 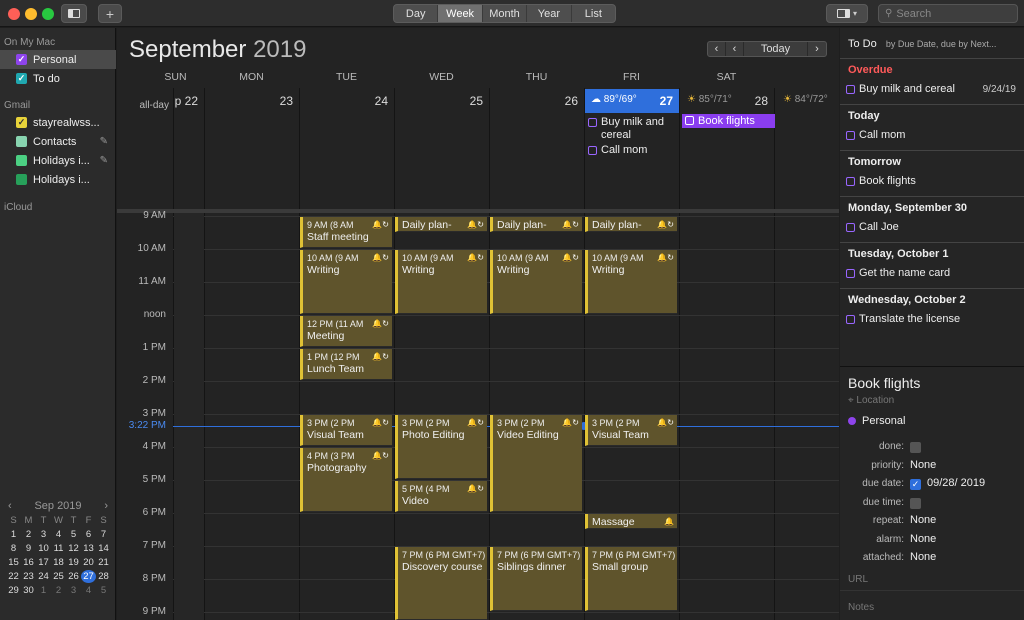 I want to click on calendar-item-contacts: Contacts ✎, so click(x=58, y=141).